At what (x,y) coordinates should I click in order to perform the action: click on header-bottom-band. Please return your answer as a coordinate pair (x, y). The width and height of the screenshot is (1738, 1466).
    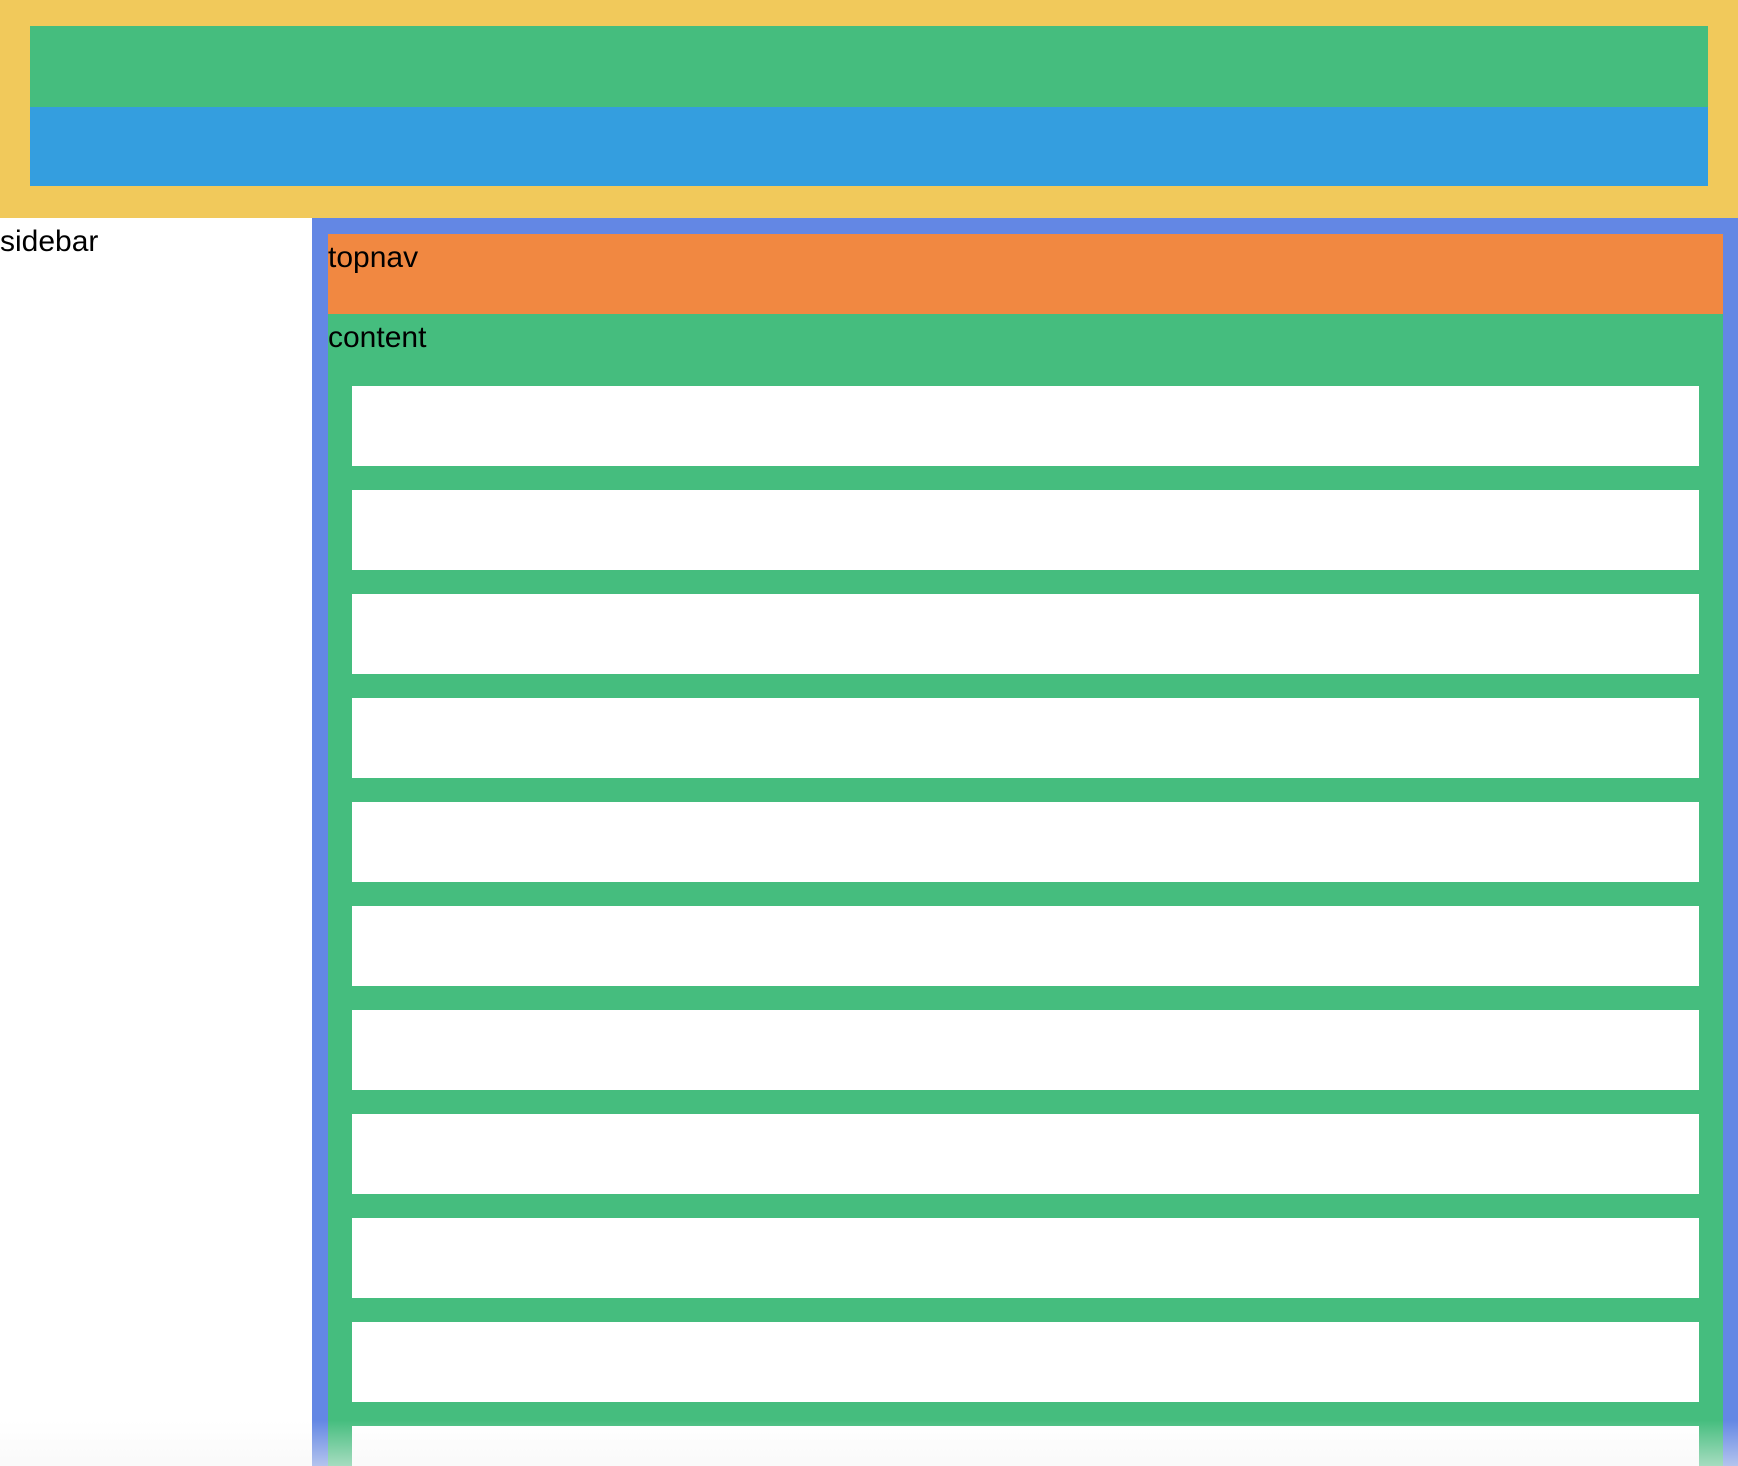
    Looking at the image, I should click on (869, 146).